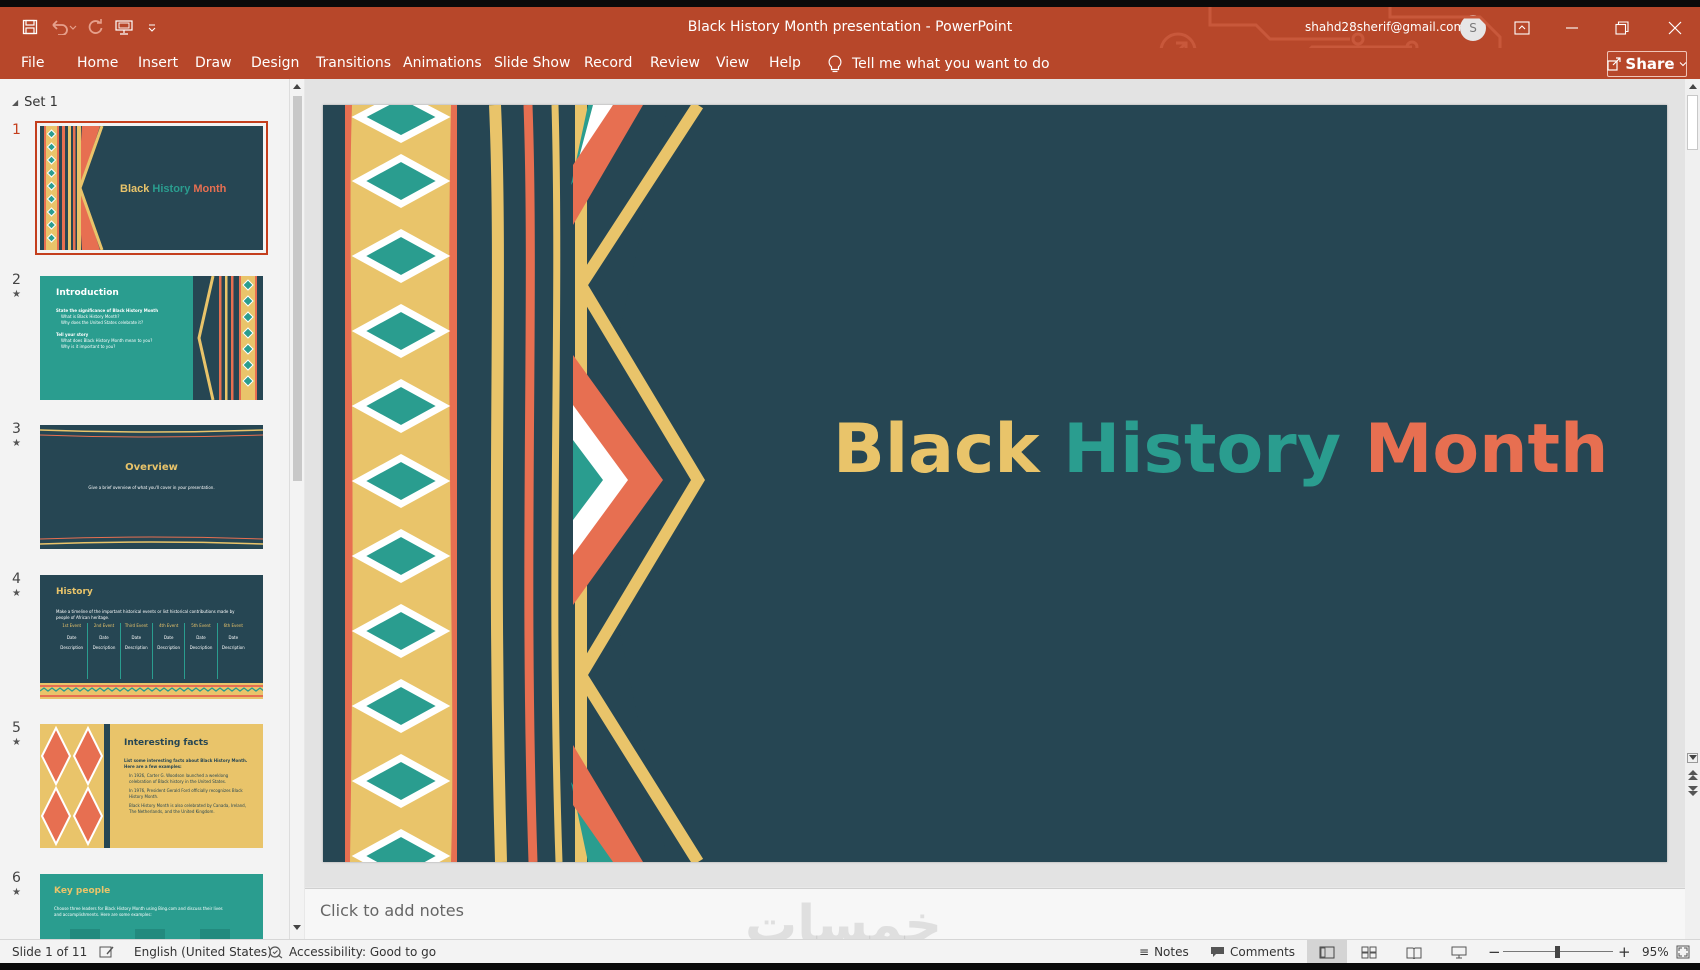 The width and height of the screenshot is (1700, 970). I want to click on slide-2-bullet: Why is it important to you?, so click(88, 346).